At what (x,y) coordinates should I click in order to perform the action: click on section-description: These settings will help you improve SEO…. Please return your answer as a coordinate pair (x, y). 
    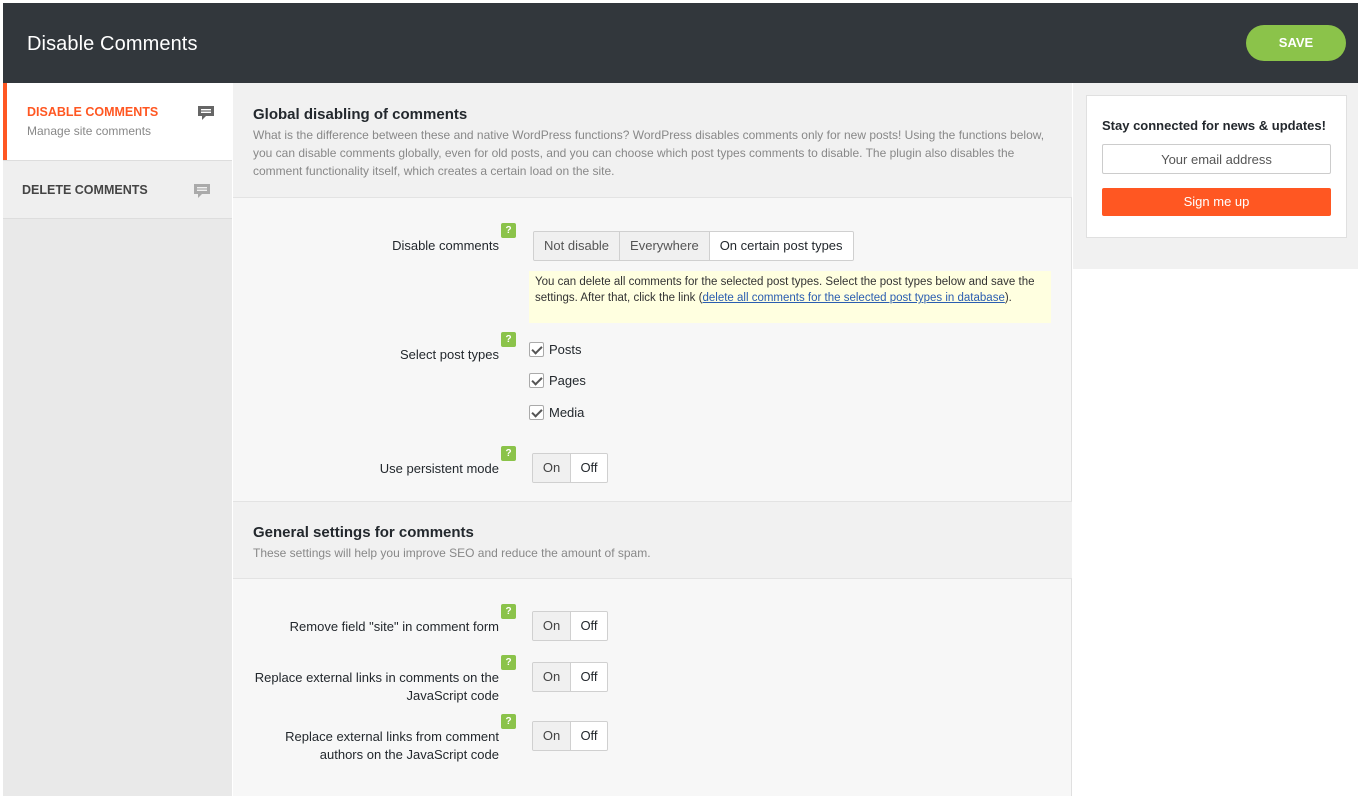
    Looking at the image, I should click on (452, 553).